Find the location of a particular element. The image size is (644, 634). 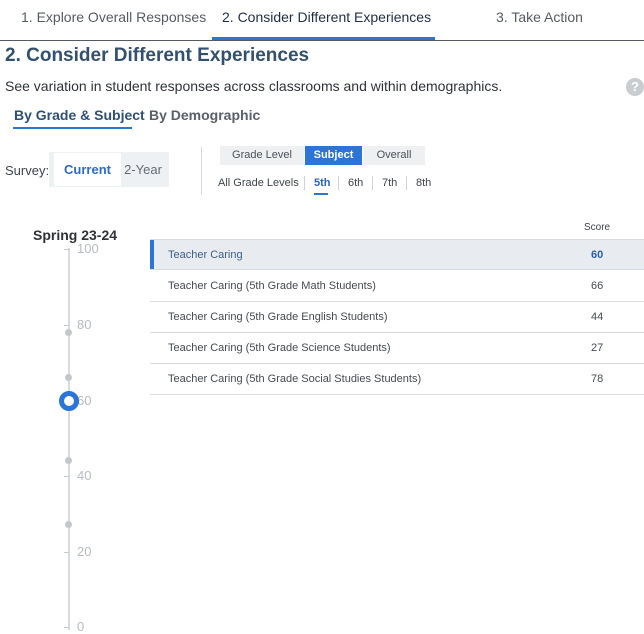

row-score: 44 is located at coordinates (597, 317).